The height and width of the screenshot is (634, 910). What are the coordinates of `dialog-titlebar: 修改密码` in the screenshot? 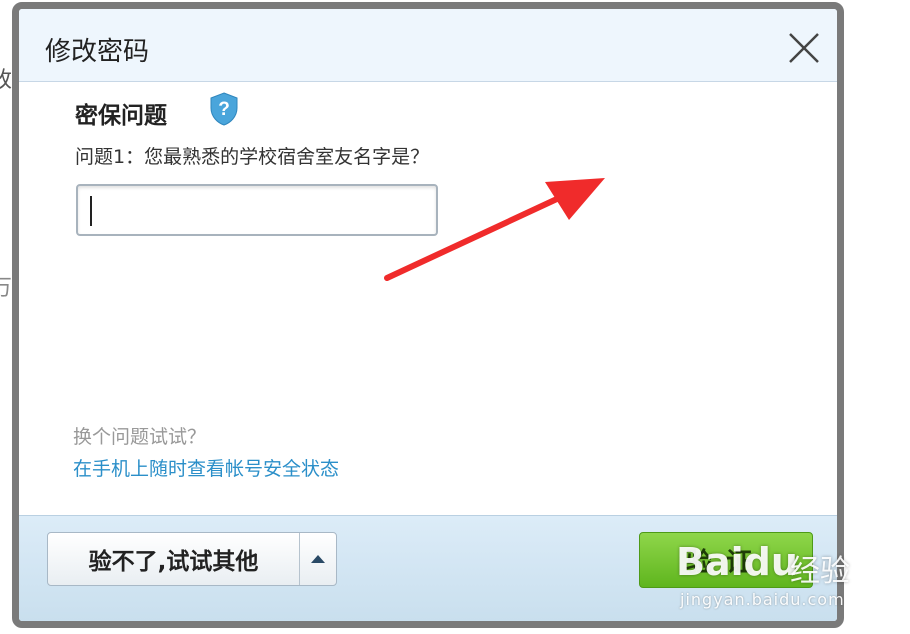 It's located at (428, 45).